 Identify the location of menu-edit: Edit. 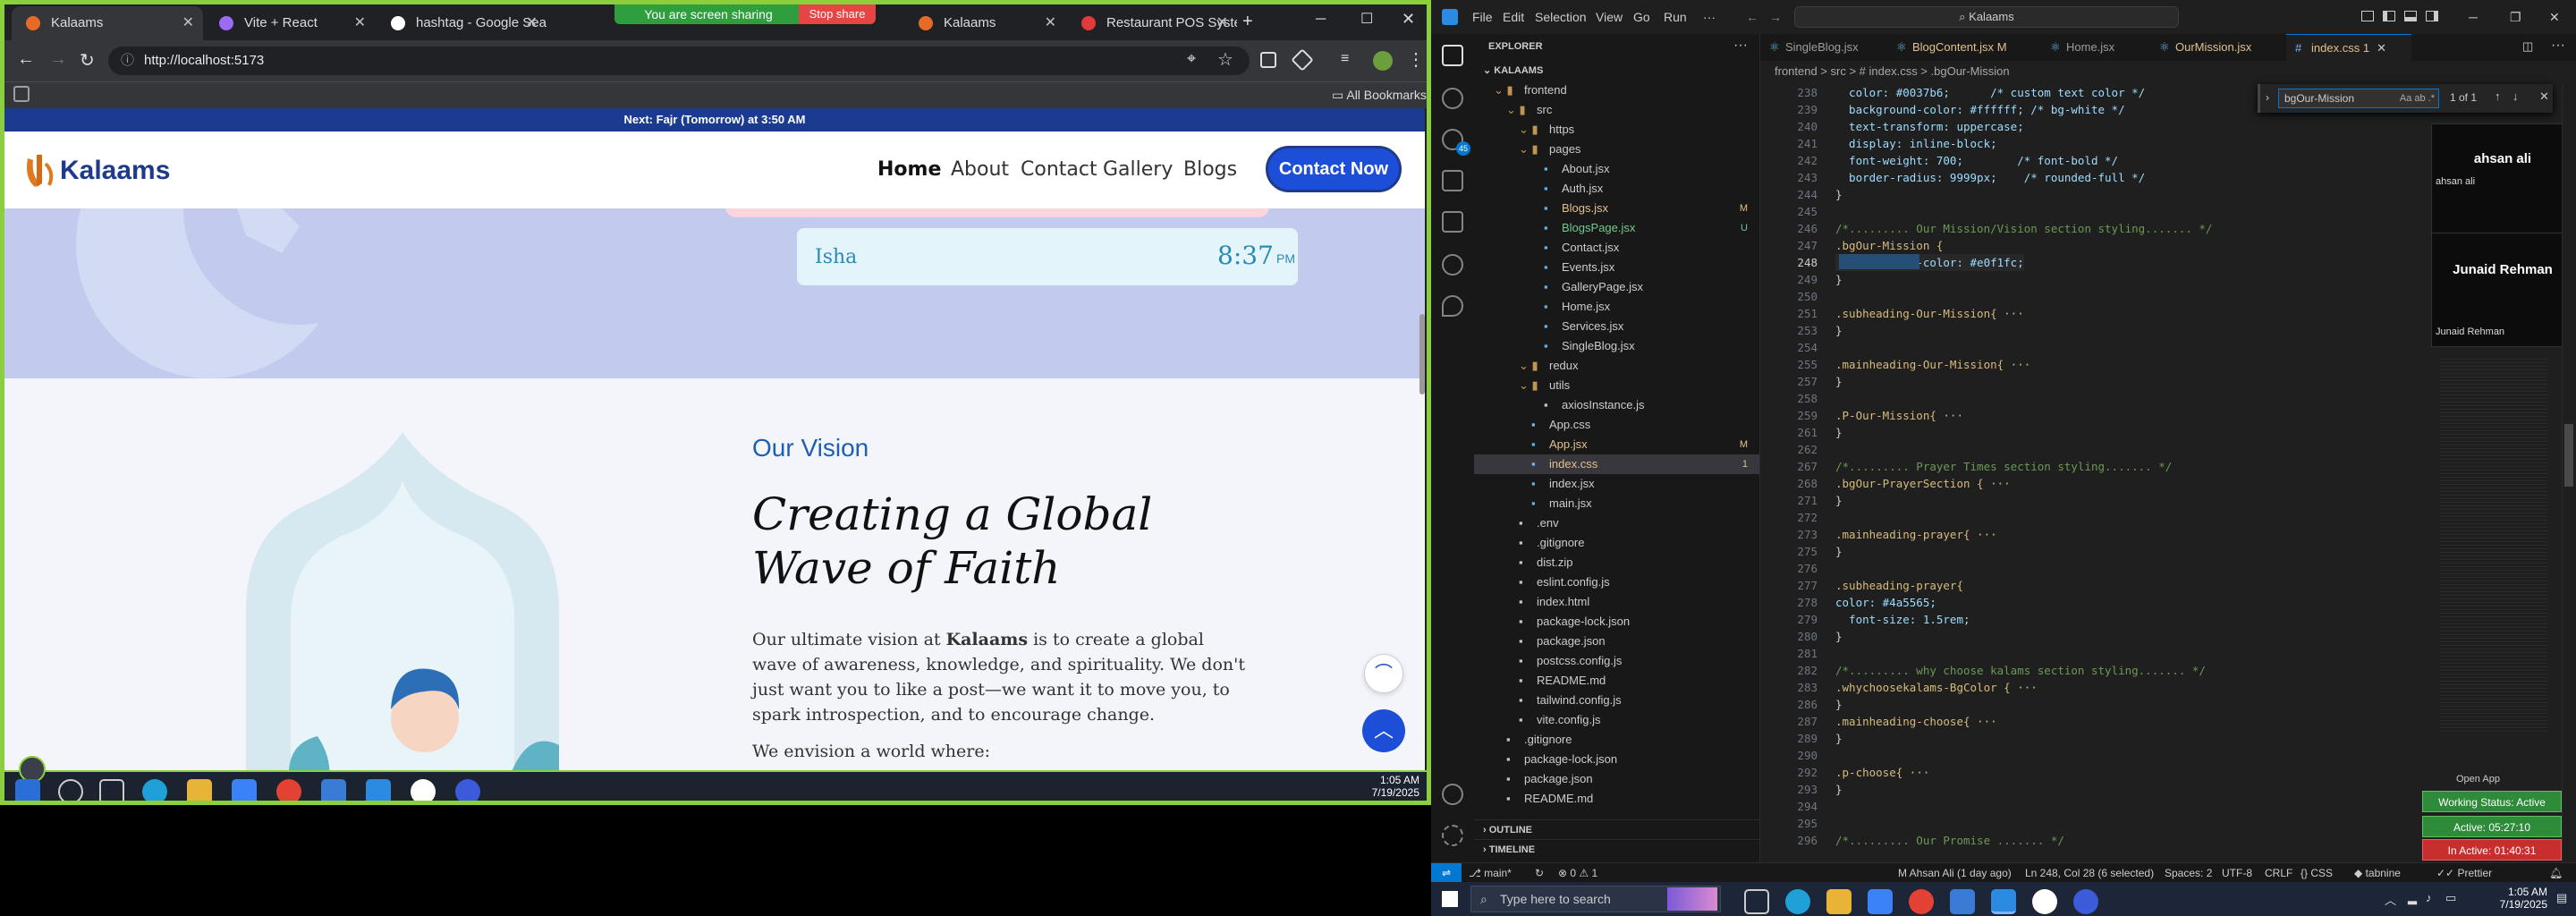
(1513, 17).